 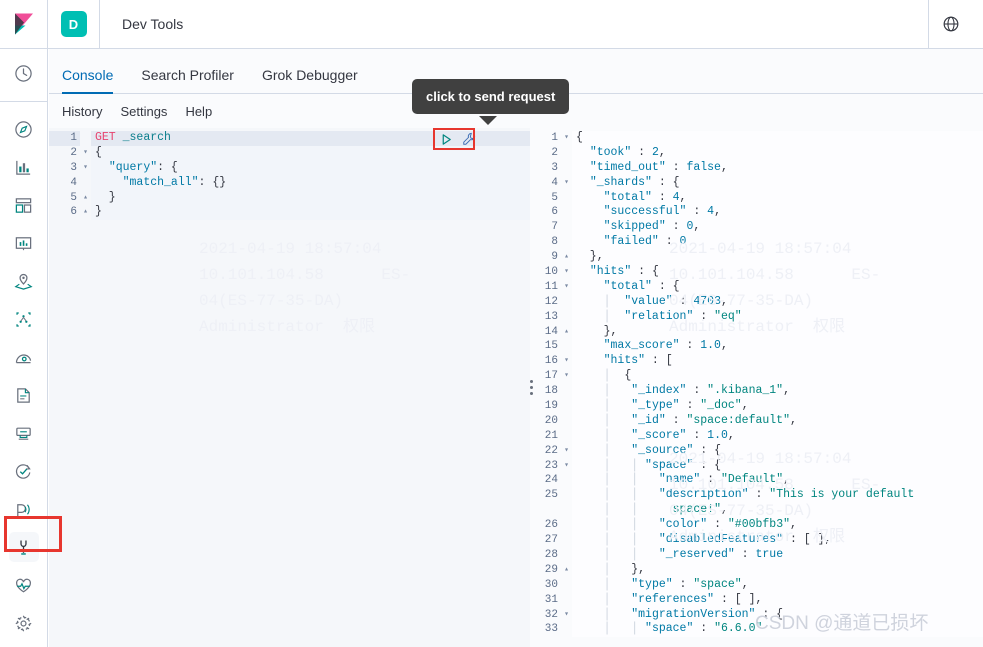 What do you see at coordinates (24, 243) in the screenshot?
I see `sidebar-item-canvas` at bounding box center [24, 243].